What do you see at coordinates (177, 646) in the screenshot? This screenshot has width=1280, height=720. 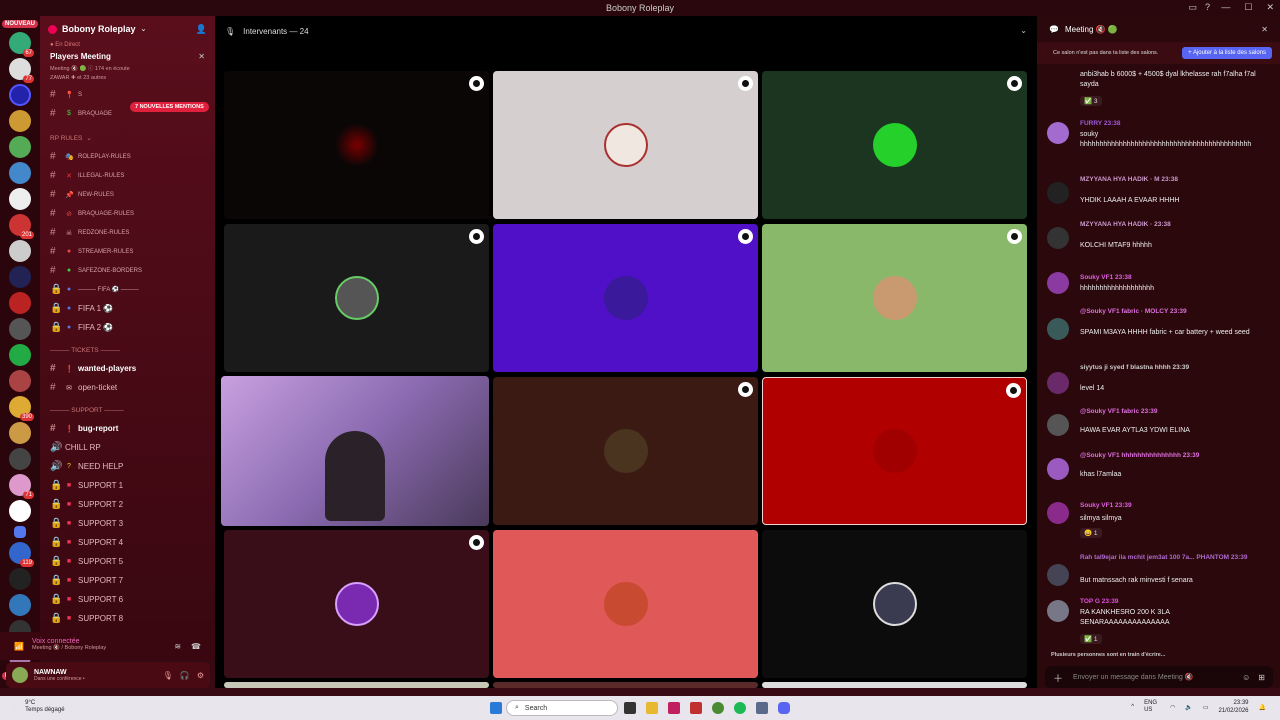 I see `soundboard-icon: ≋` at bounding box center [177, 646].